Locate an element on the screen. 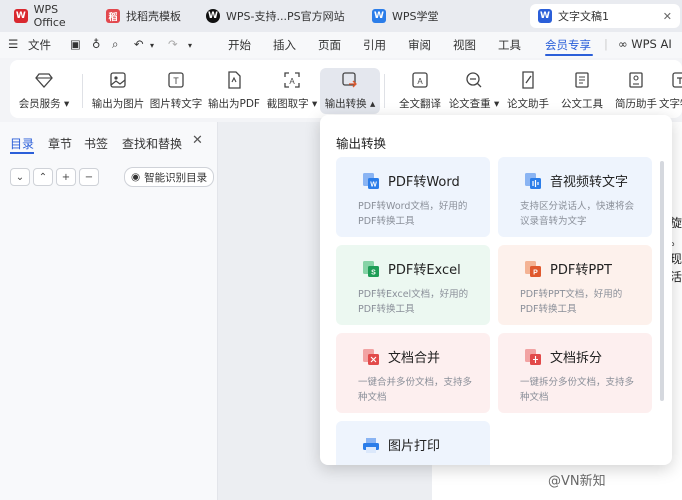 The image size is (682, 500). screenshot-ocr-icon: A is located at coordinates (292, 80).